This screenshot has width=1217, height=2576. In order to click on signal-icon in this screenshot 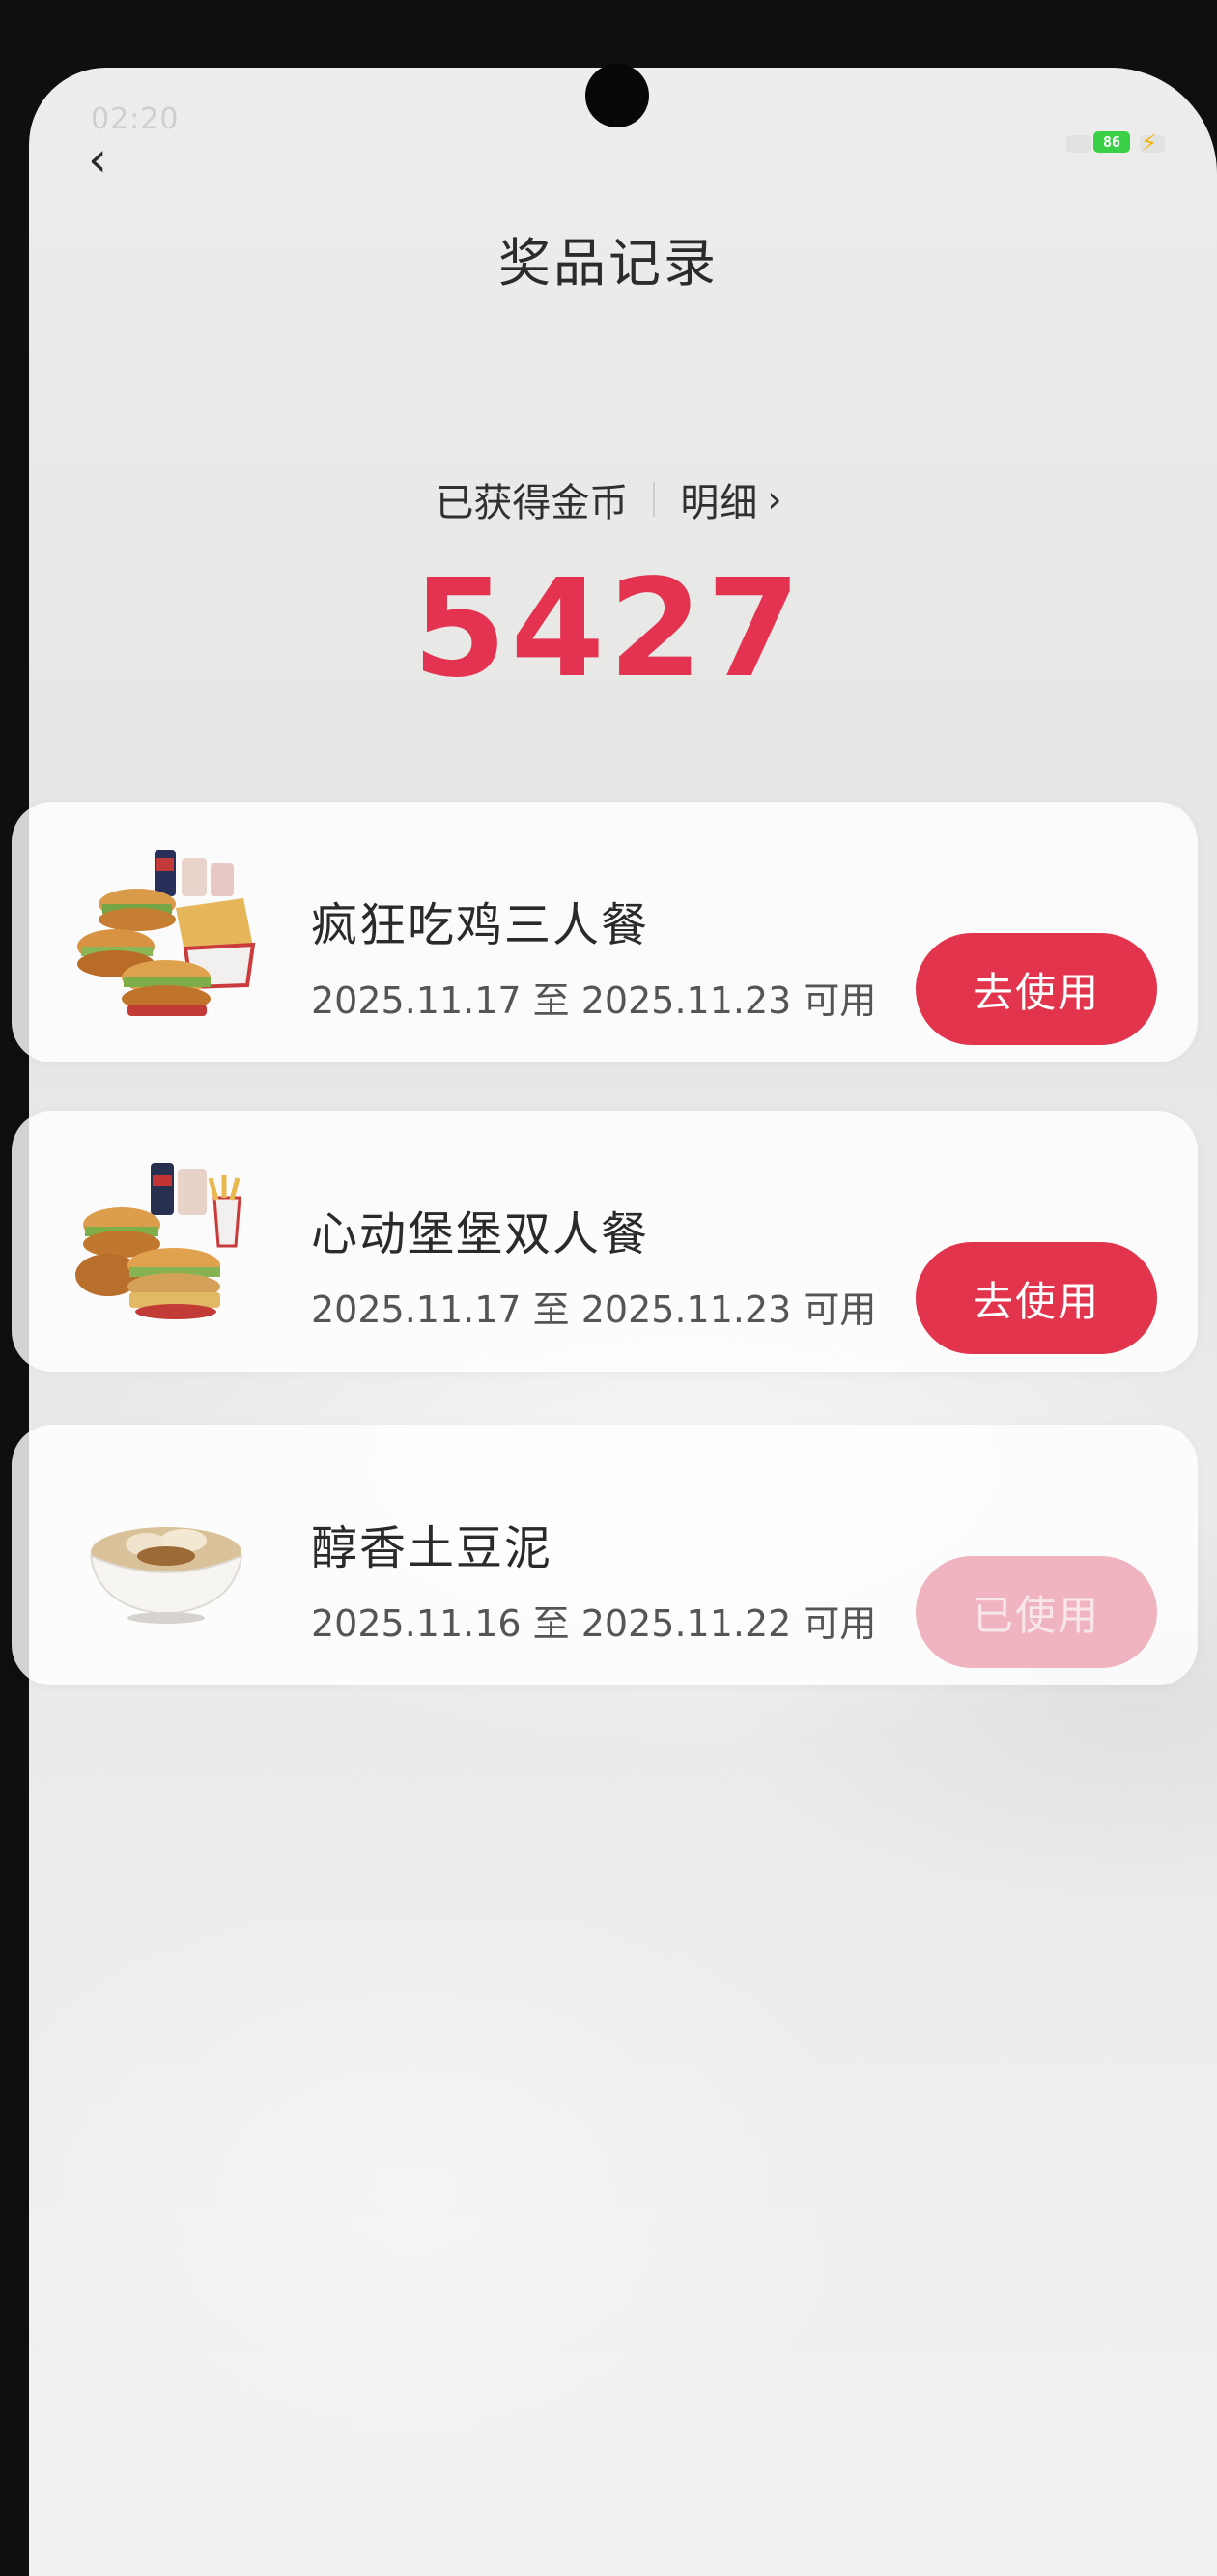, I will do `click(1078, 144)`.